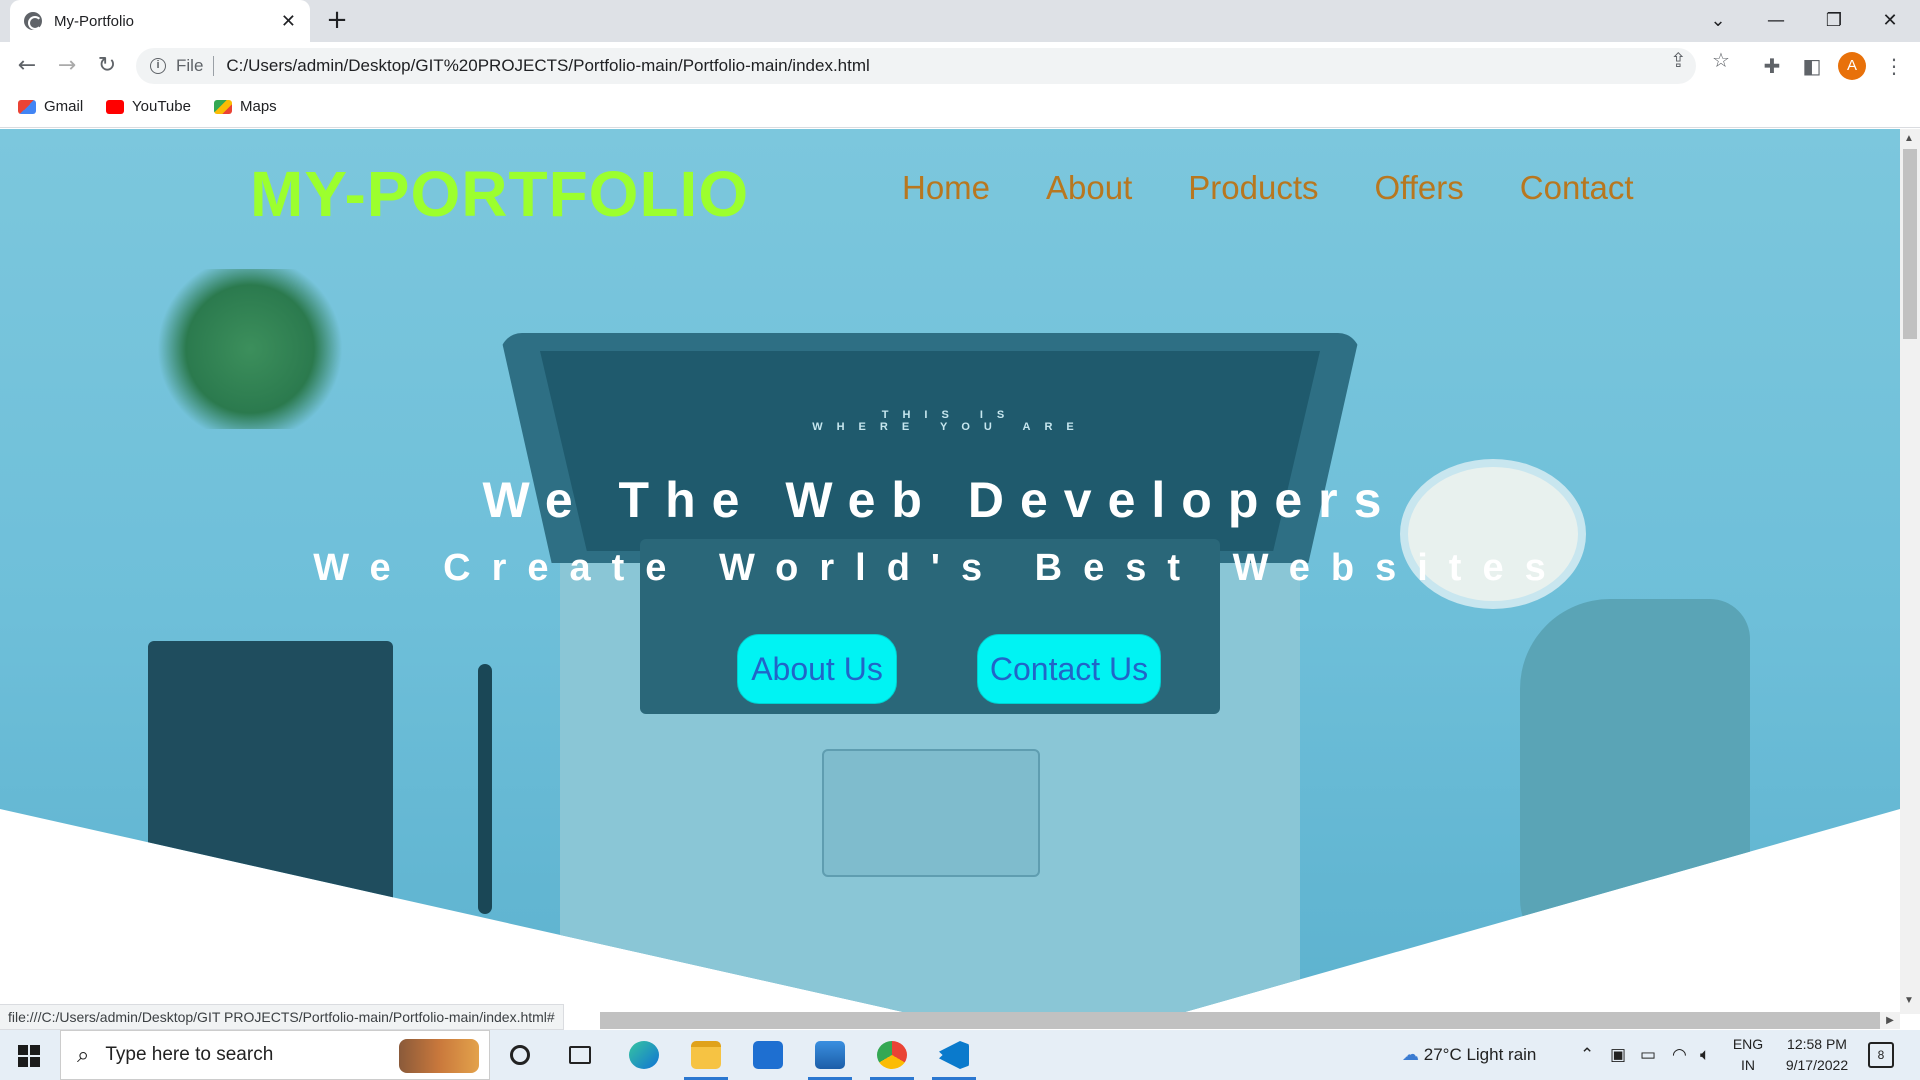  I want to click on back-button: ←, so click(27, 66).